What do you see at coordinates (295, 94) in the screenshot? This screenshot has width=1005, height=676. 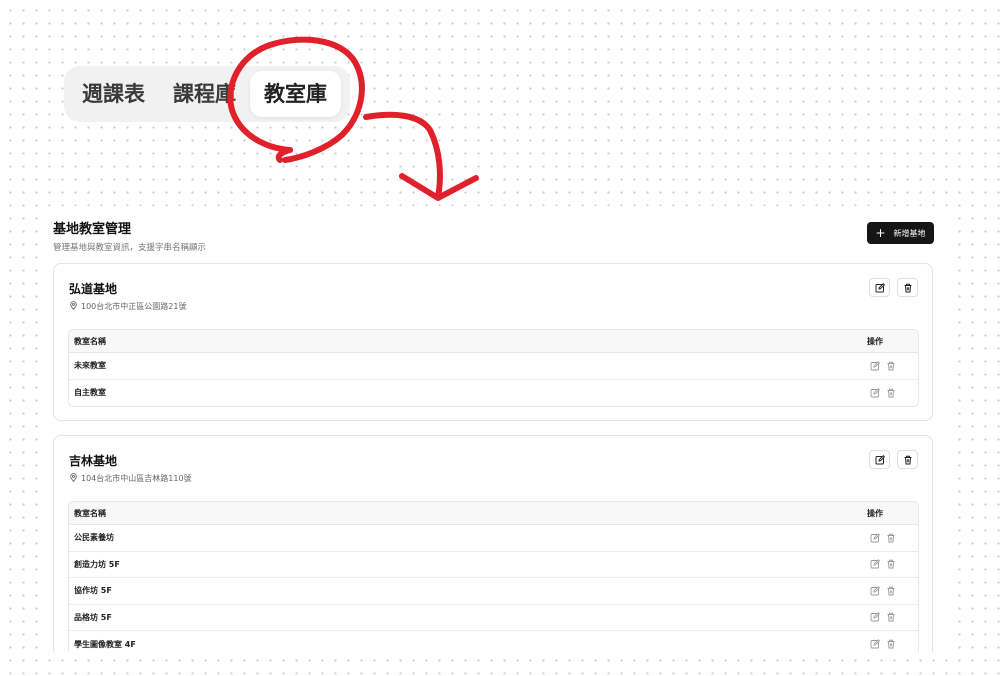 I see `tab-classroom-library: 教室庫` at bounding box center [295, 94].